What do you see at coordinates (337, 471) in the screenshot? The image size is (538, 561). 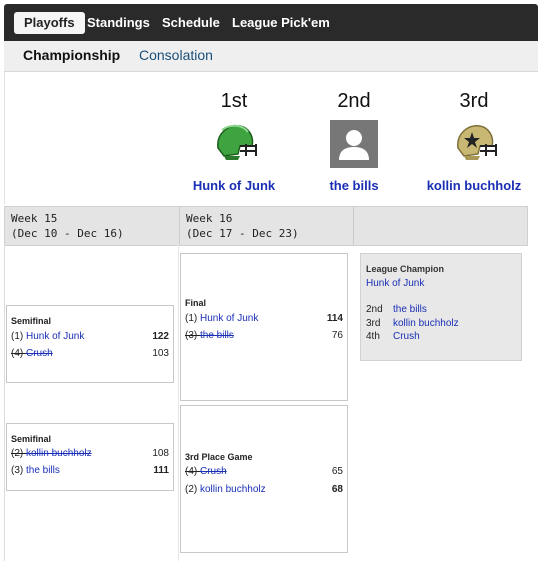 I see `score: 65` at bounding box center [337, 471].